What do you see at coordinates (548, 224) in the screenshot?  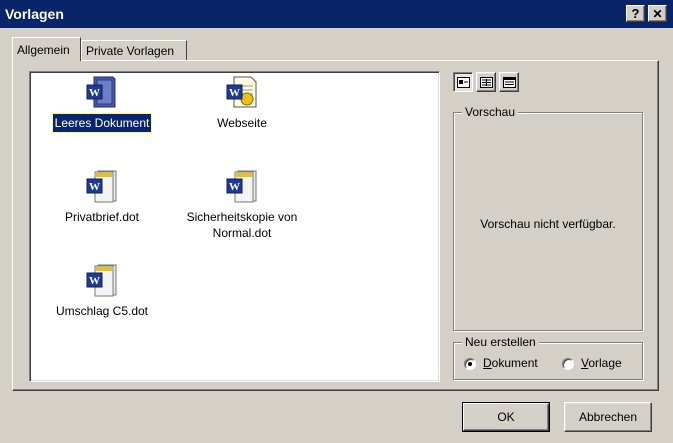 I see `preview-message: Vorschau nicht verfügbar.` at bounding box center [548, 224].